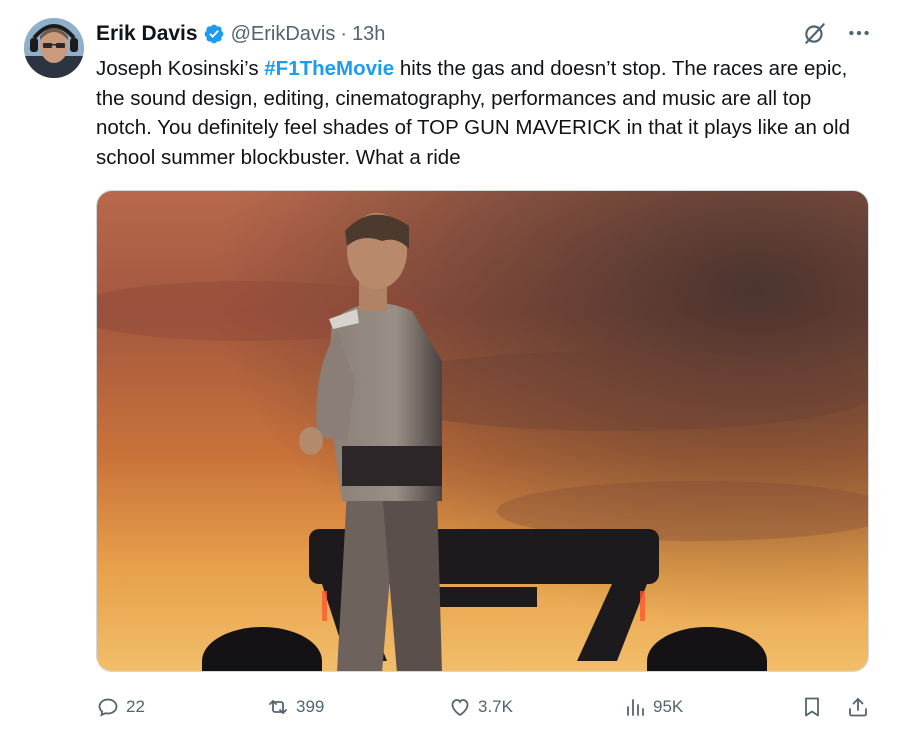  I want to click on views-icon, so click(635, 707).